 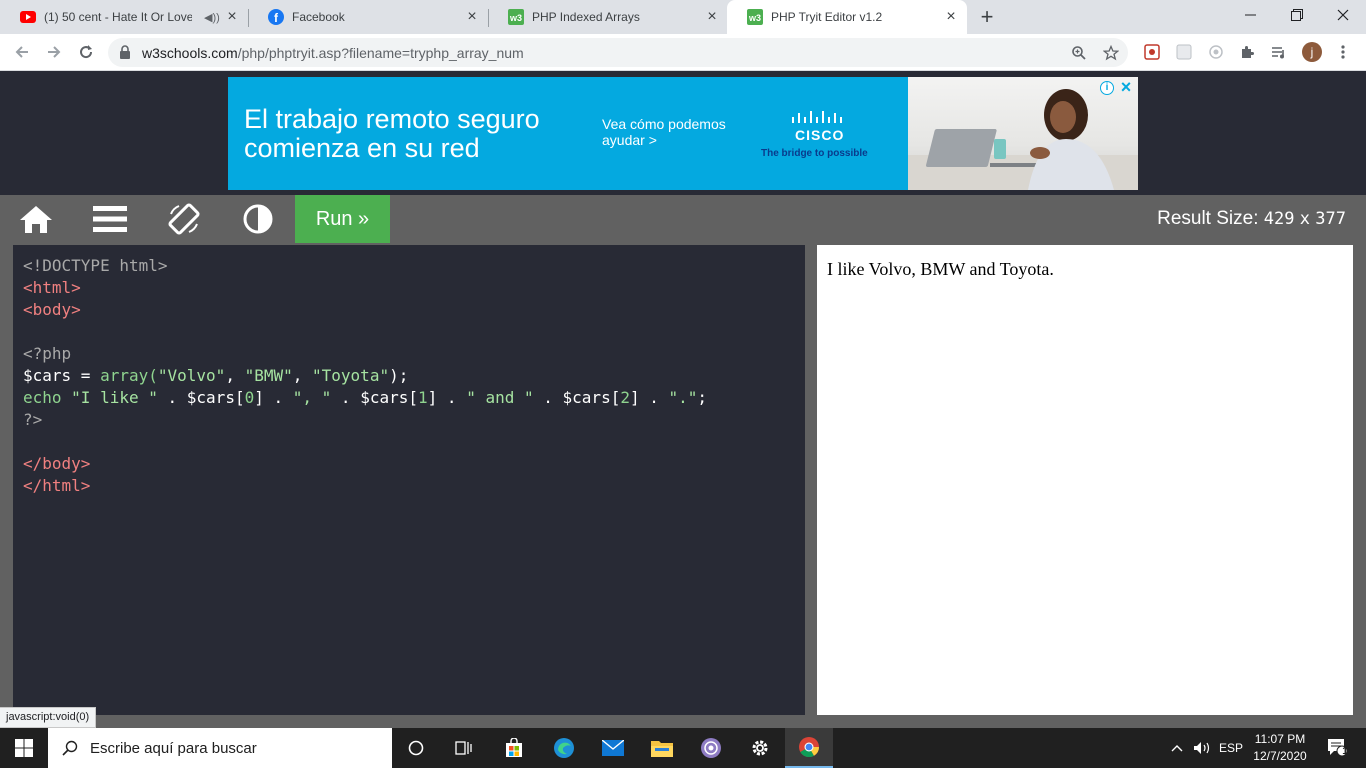 What do you see at coordinates (987, 17) in the screenshot?
I see `new-tab-button: +` at bounding box center [987, 17].